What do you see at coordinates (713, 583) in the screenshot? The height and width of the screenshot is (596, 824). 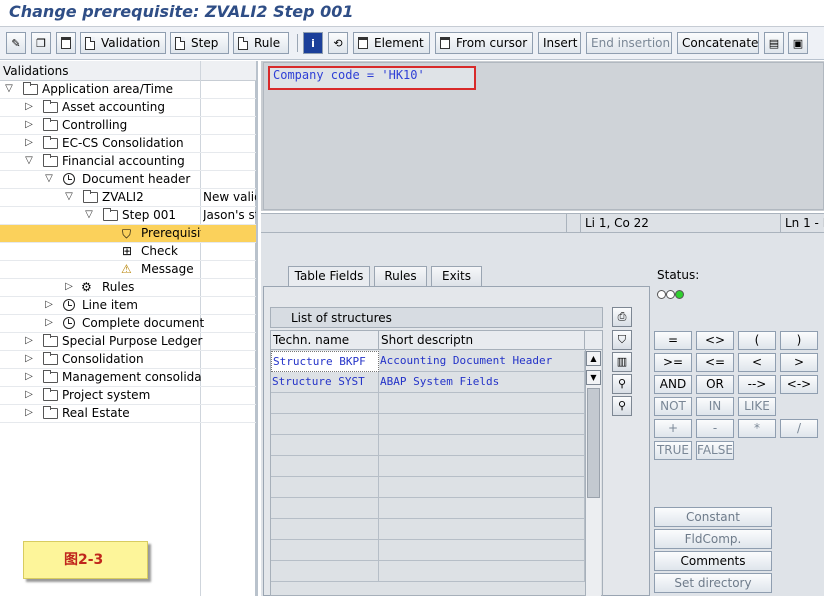 I see `set-directory-button: Set directory` at bounding box center [713, 583].